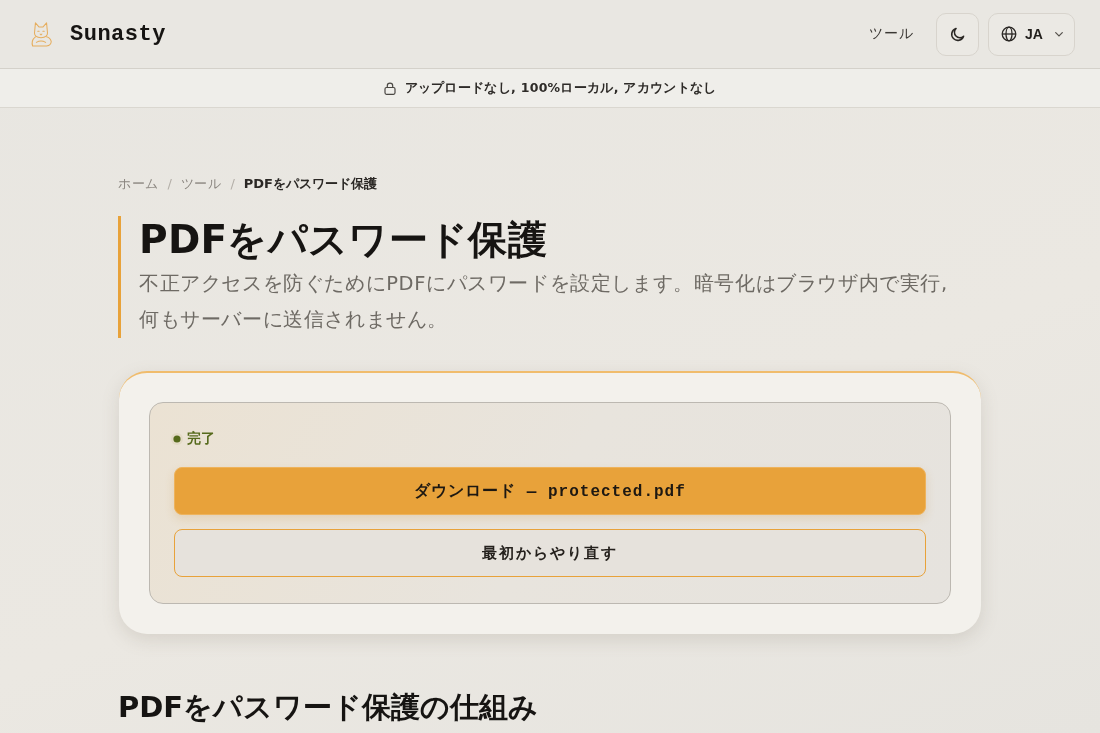 Image resolution: width=1100 pixels, height=733 pixels. I want to click on notice-text: アップロードなし, 100%ローカル, アカウントなし, so click(560, 88).